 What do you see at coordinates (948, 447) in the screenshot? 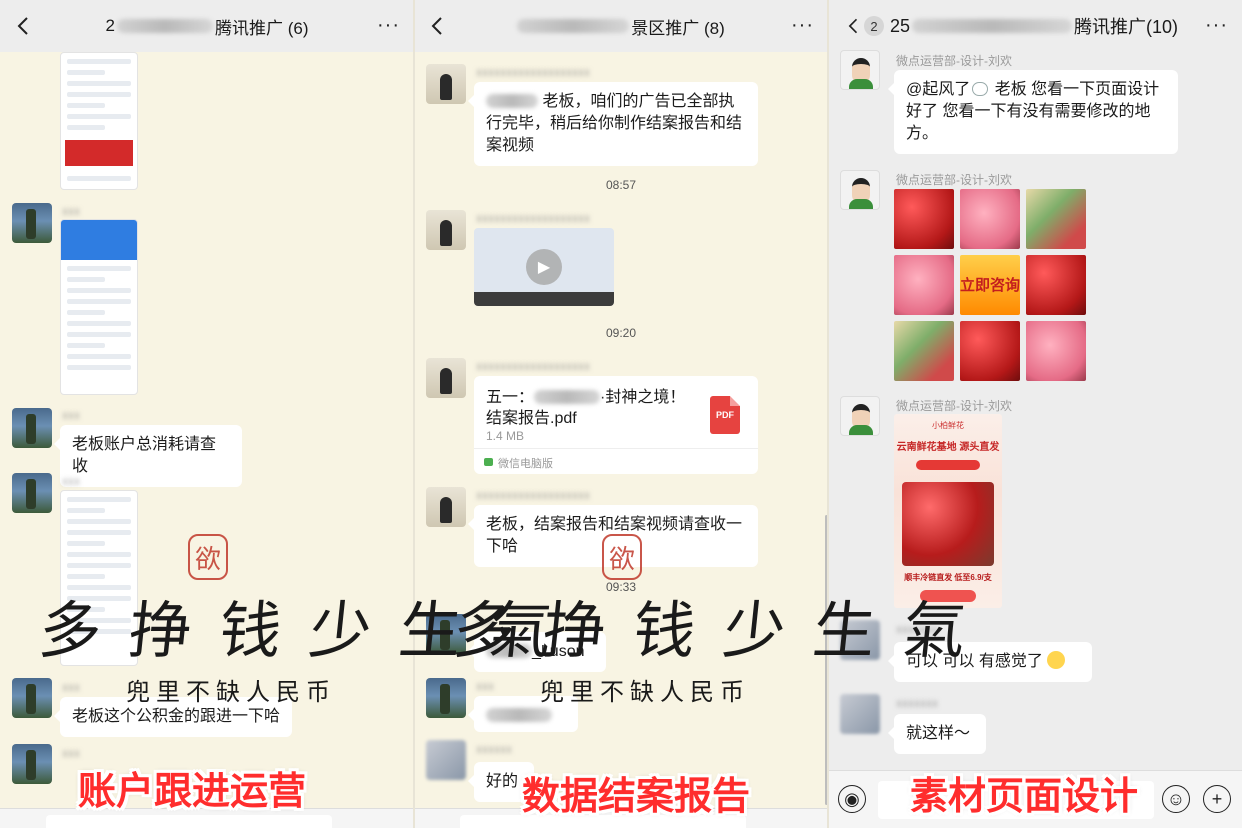
I see `poster-title: 云南鲜花基地 源头直发` at bounding box center [948, 447].